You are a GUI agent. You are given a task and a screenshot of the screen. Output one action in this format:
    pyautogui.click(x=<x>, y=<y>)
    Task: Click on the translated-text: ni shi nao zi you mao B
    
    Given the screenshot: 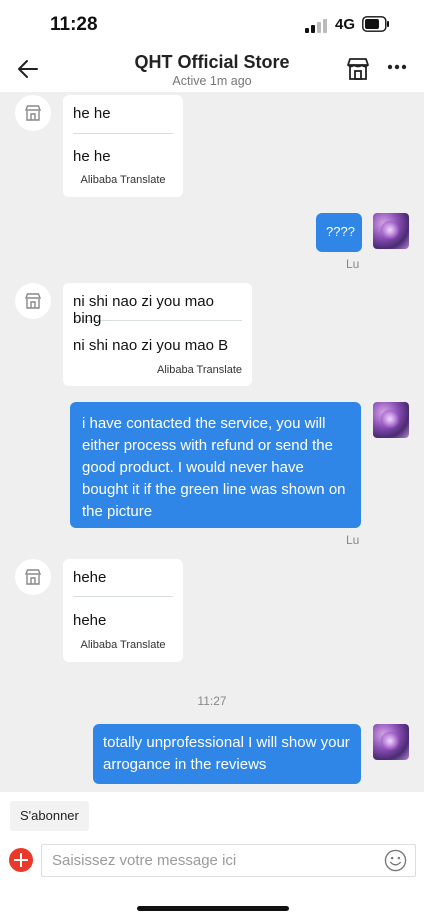 What is the action you would take?
    pyautogui.click(x=151, y=345)
    